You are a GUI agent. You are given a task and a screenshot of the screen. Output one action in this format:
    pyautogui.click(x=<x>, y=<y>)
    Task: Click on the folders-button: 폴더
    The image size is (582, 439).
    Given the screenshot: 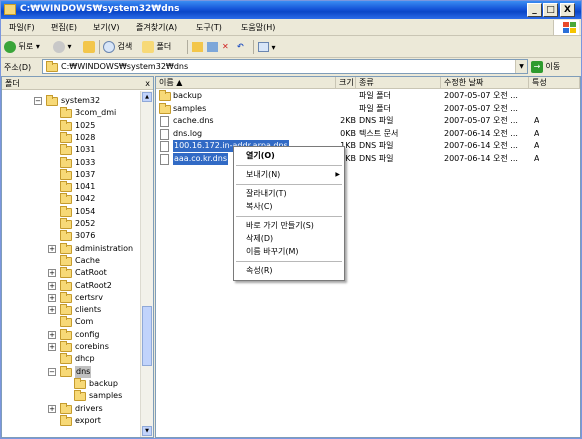 What is the action you would take?
    pyautogui.click(x=156, y=47)
    